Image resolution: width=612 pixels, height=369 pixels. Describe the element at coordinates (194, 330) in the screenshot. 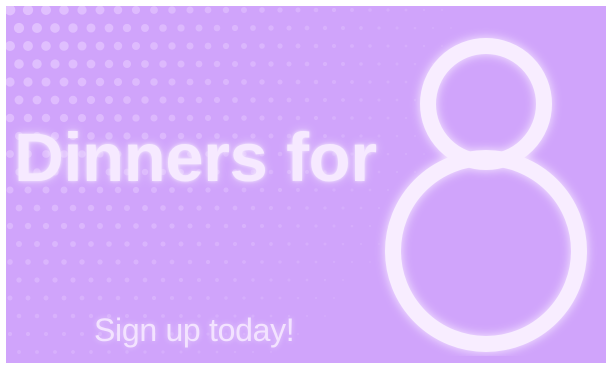

I see `signup-call-to-action: Sign up today!` at that location.